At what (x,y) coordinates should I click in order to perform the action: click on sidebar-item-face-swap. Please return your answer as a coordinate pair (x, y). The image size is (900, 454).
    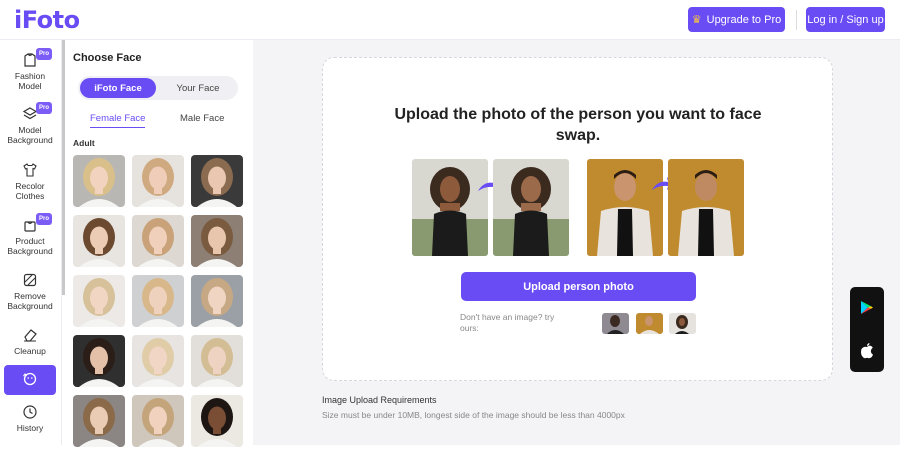
    Looking at the image, I should click on (30, 380).